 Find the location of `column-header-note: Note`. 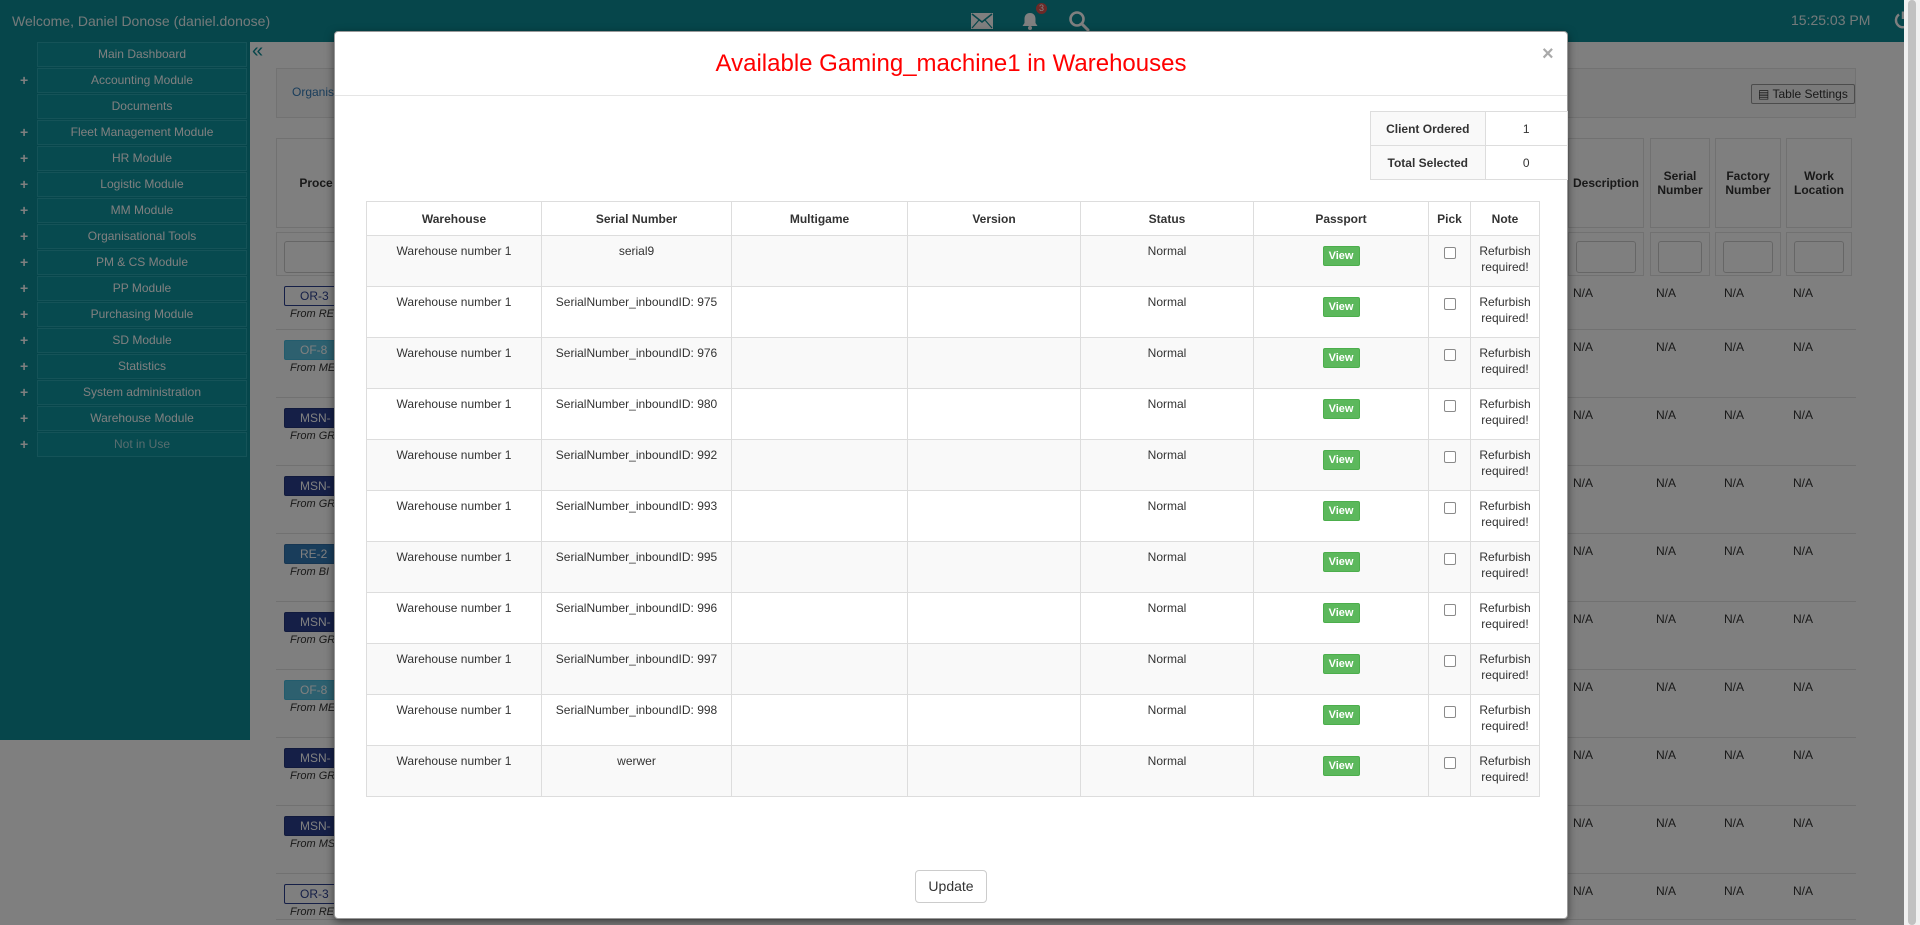

column-header-note: Note is located at coordinates (1505, 218).